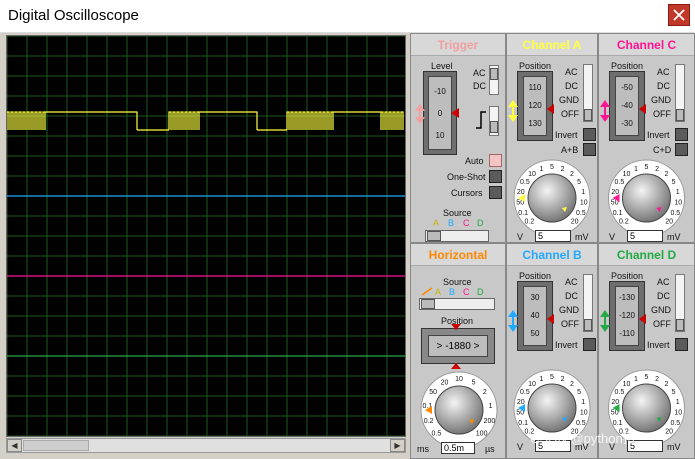  What do you see at coordinates (438, 292) in the screenshot?
I see `horizontal-source-a: A` at bounding box center [438, 292].